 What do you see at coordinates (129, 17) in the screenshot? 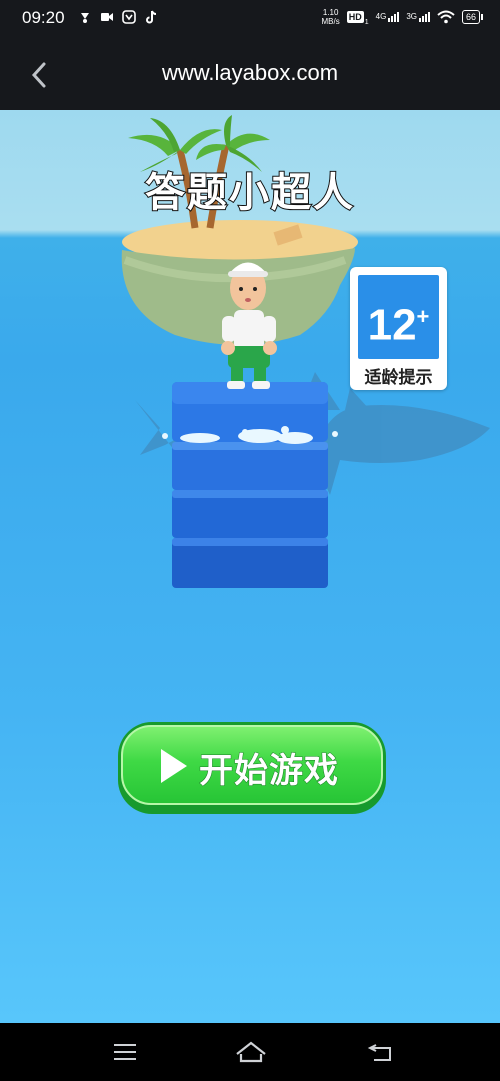
I see `shield-icon` at bounding box center [129, 17].